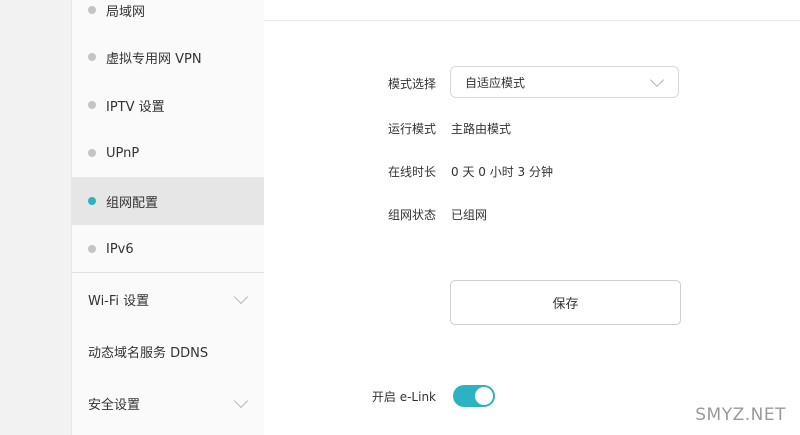 This screenshot has height=435, width=800. I want to click on save-button: 保存, so click(565, 302).